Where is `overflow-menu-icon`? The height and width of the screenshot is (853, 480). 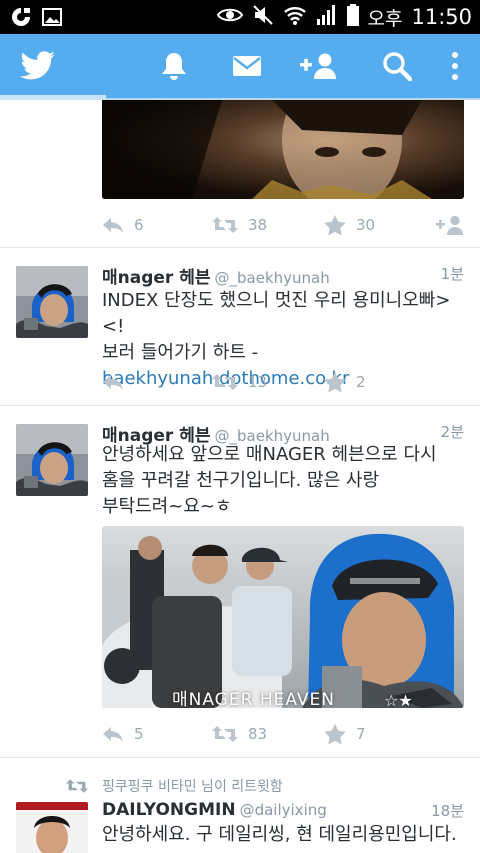
overflow-menu-icon is located at coordinates (455, 66).